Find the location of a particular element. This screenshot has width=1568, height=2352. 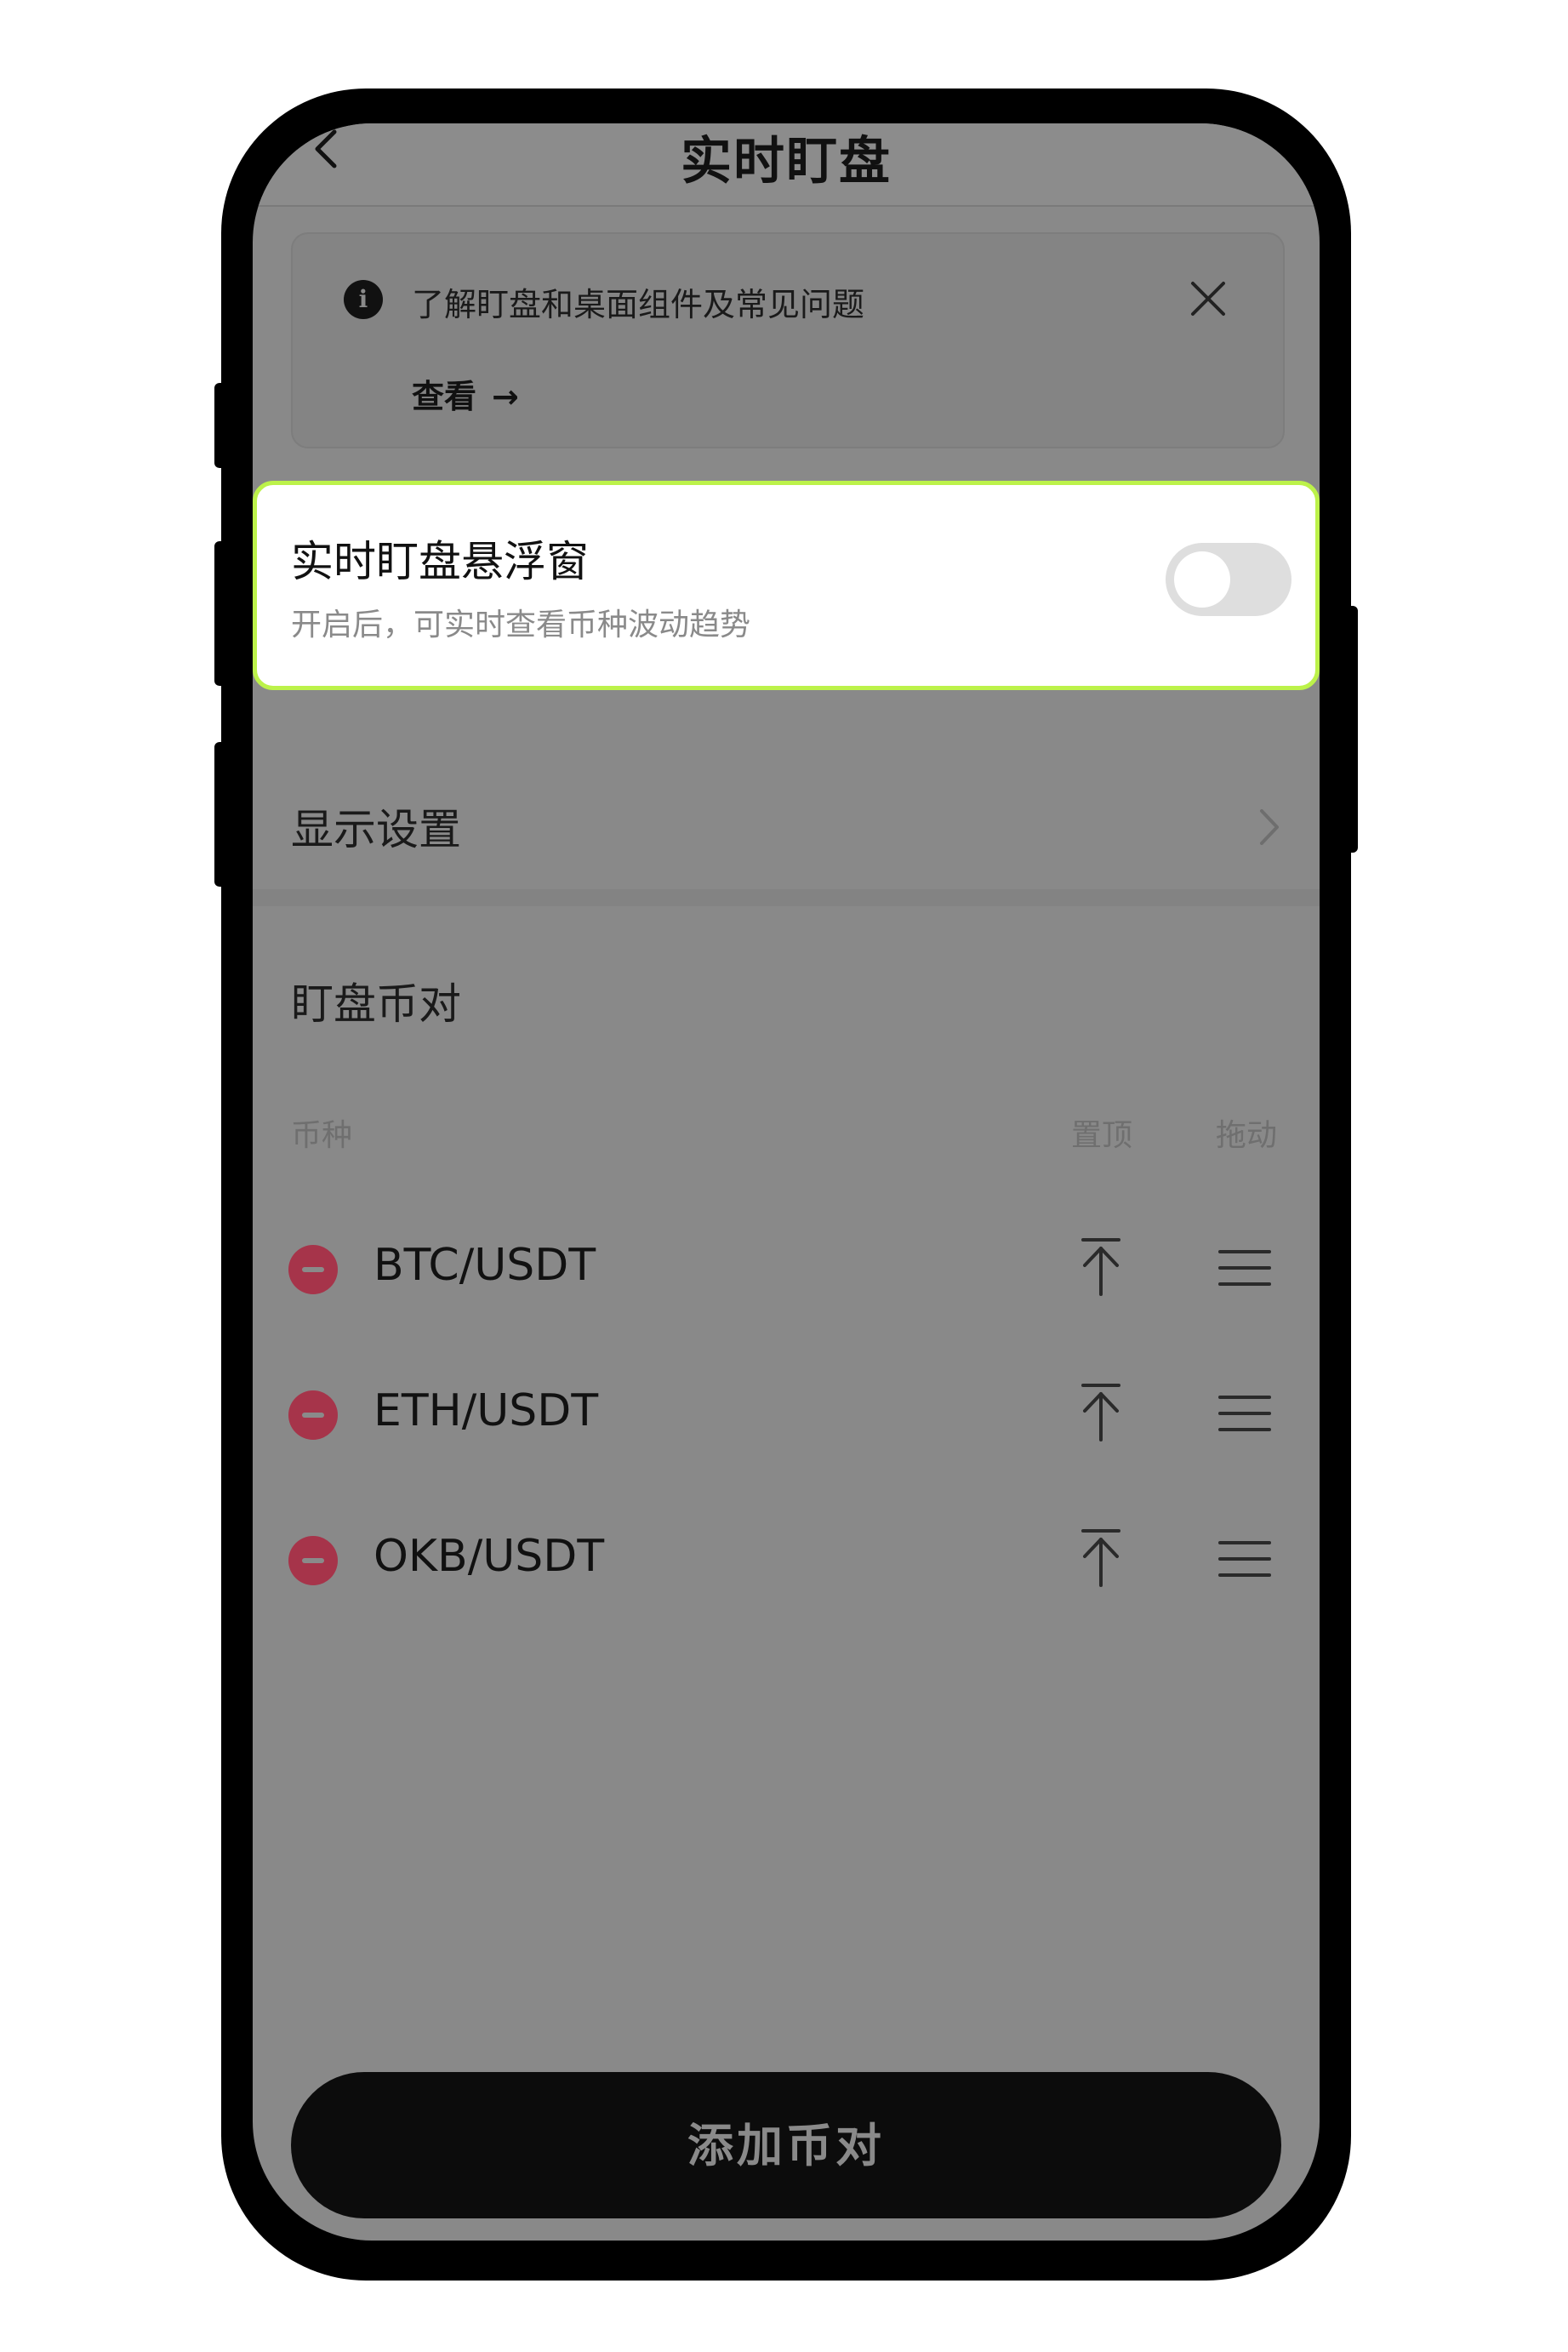

column-header-drag: 拖动 is located at coordinates (1247, 1135).